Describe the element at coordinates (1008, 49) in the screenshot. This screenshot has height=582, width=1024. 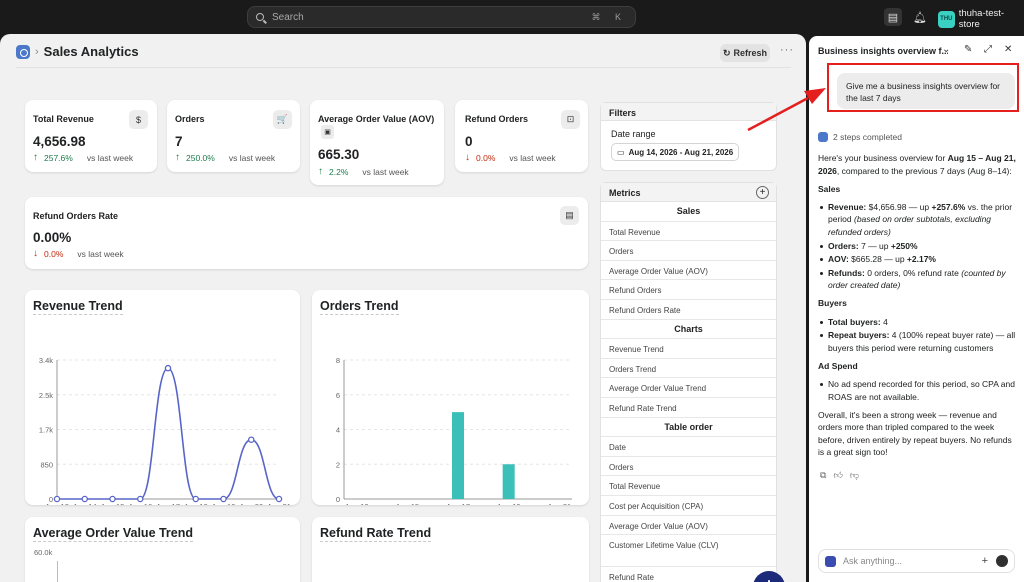
I see `close-icon: ✕` at that location.